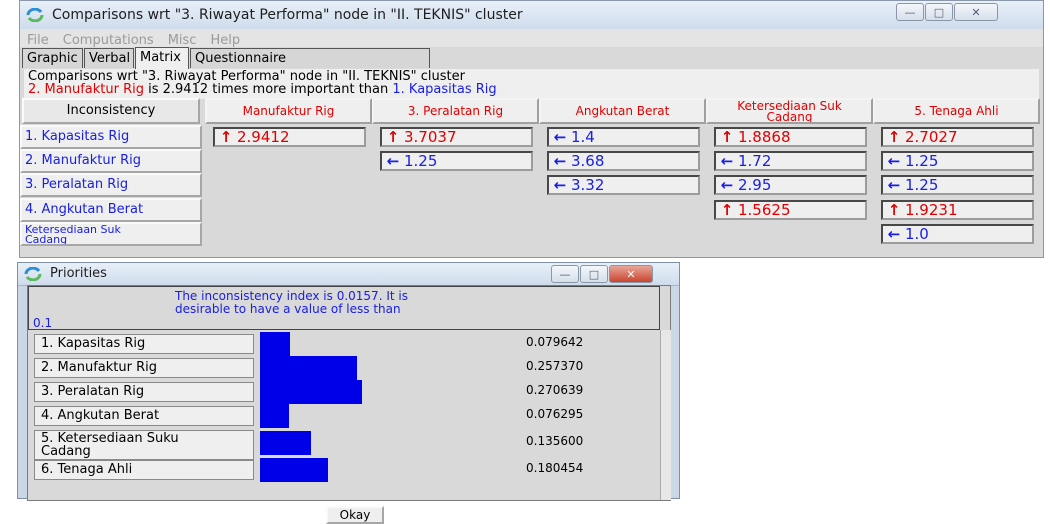 The width and height of the screenshot is (1050, 524). What do you see at coordinates (109, 58) in the screenshot?
I see `tab-verbal: Verbal` at bounding box center [109, 58].